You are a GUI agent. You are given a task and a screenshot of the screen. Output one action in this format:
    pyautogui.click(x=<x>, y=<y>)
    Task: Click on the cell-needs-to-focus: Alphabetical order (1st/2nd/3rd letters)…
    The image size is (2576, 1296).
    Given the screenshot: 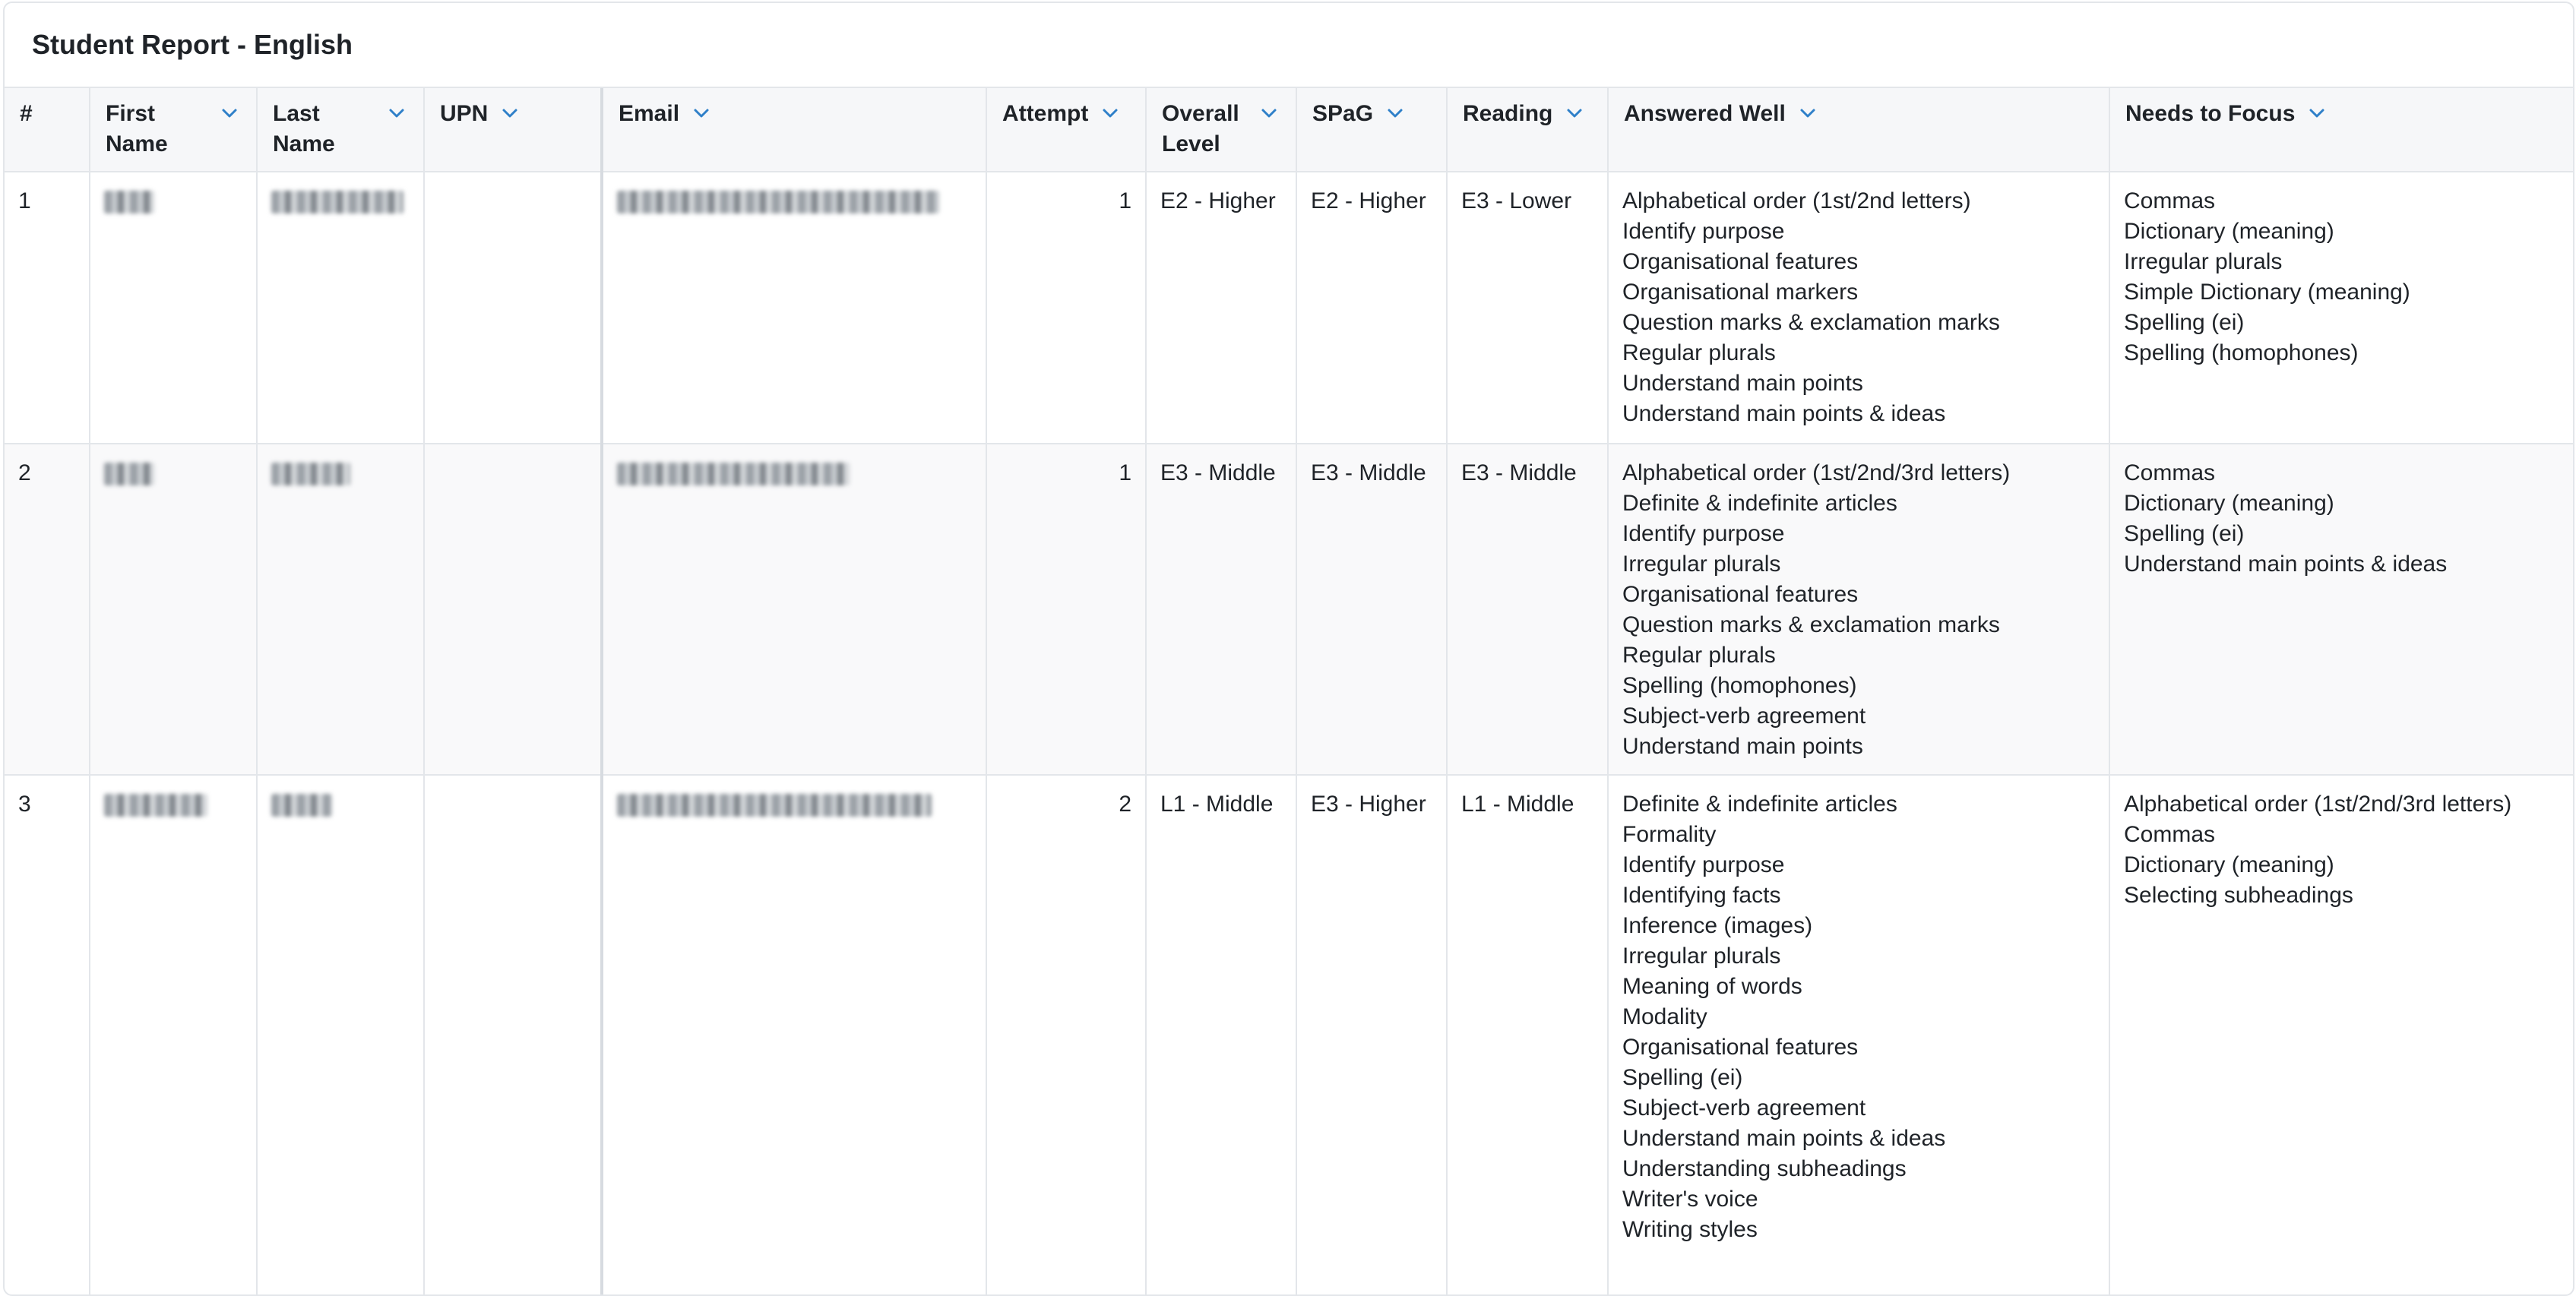 What is the action you would take?
    pyautogui.click(x=2341, y=1034)
    